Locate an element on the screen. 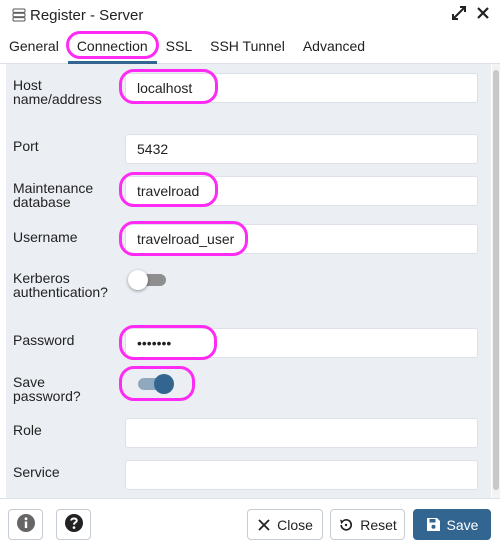 The width and height of the screenshot is (500, 551). close-button: Close is located at coordinates (285, 524).